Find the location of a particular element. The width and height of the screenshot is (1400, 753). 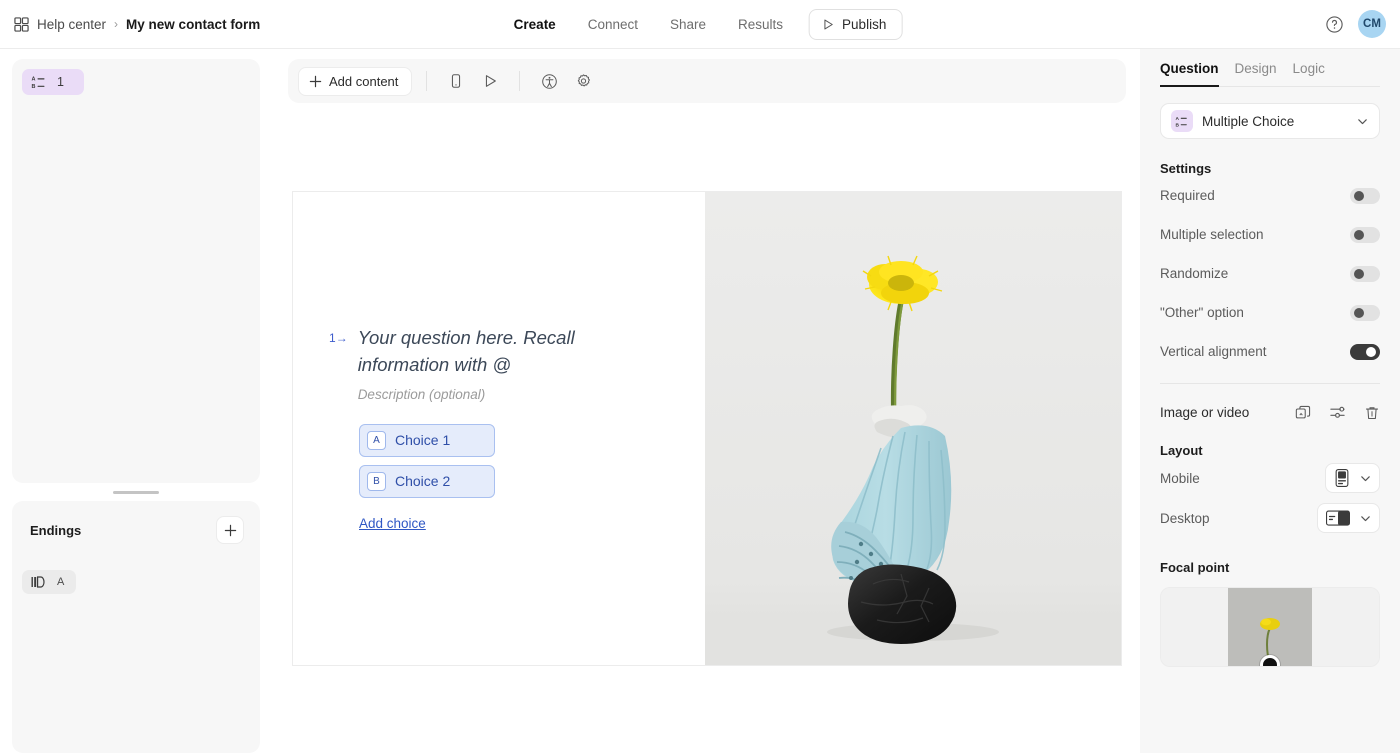

publish-button: Publish is located at coordinates (856, 24).